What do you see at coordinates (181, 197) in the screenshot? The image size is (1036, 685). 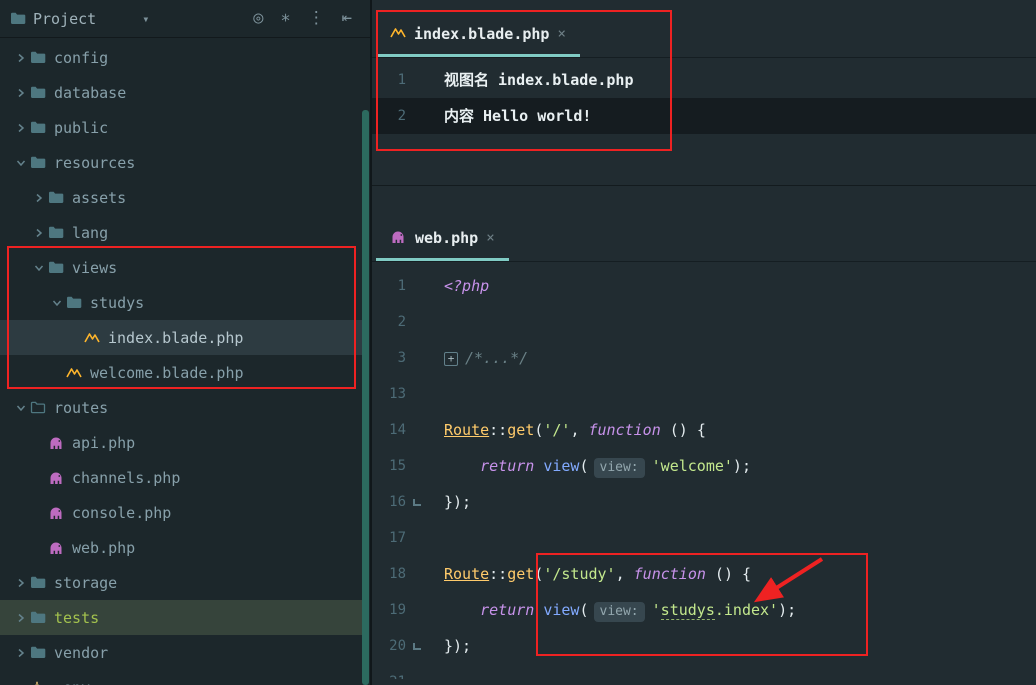 I see `tree-item-assets: assets` at bounding box center [181, 197].